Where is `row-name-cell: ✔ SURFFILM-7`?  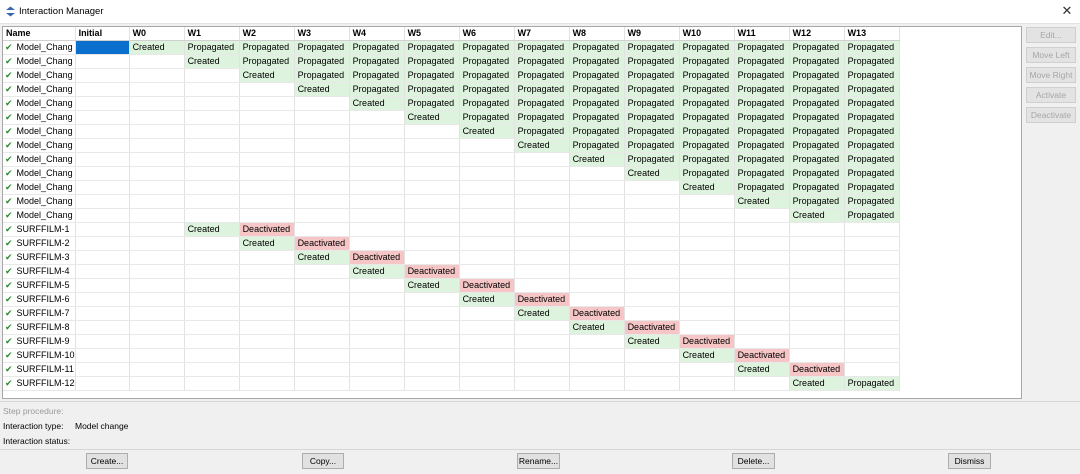 row-name-cell: ✔ SURFFILM-7 is located at coordinates (39, 314).